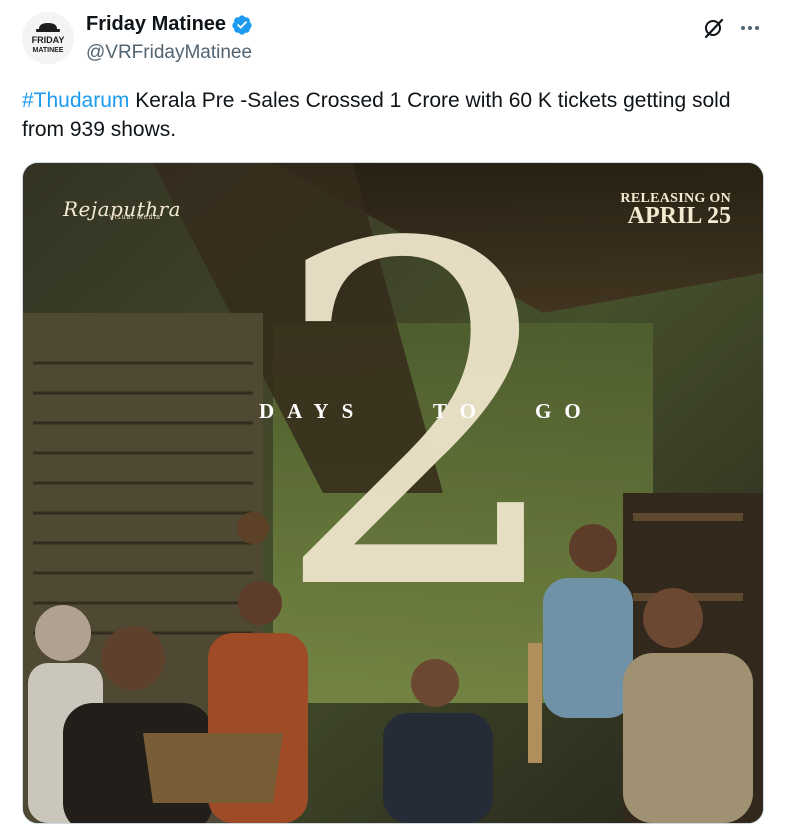 This screenshot has height=824, width=807. I want to click on author-name-row: Friday Matinee, so click(169, 24).